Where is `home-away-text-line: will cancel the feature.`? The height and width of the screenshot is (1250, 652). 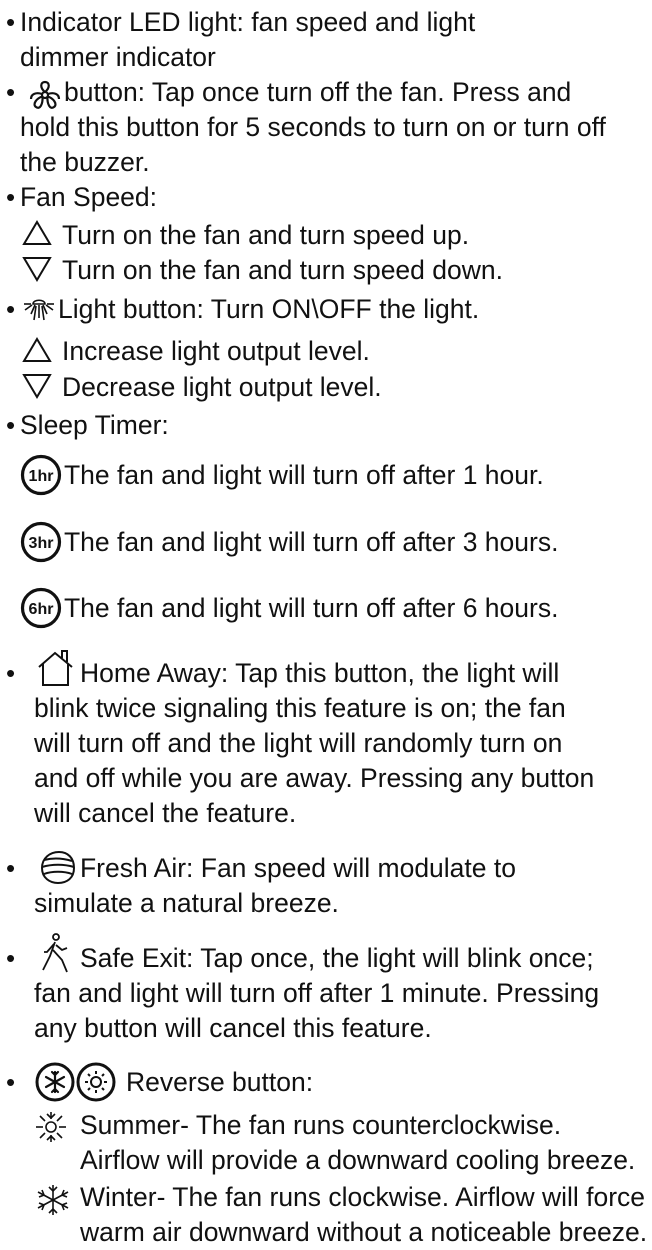 home-away-text-line: will cancel the feature. is located at coordinates (165, 813).